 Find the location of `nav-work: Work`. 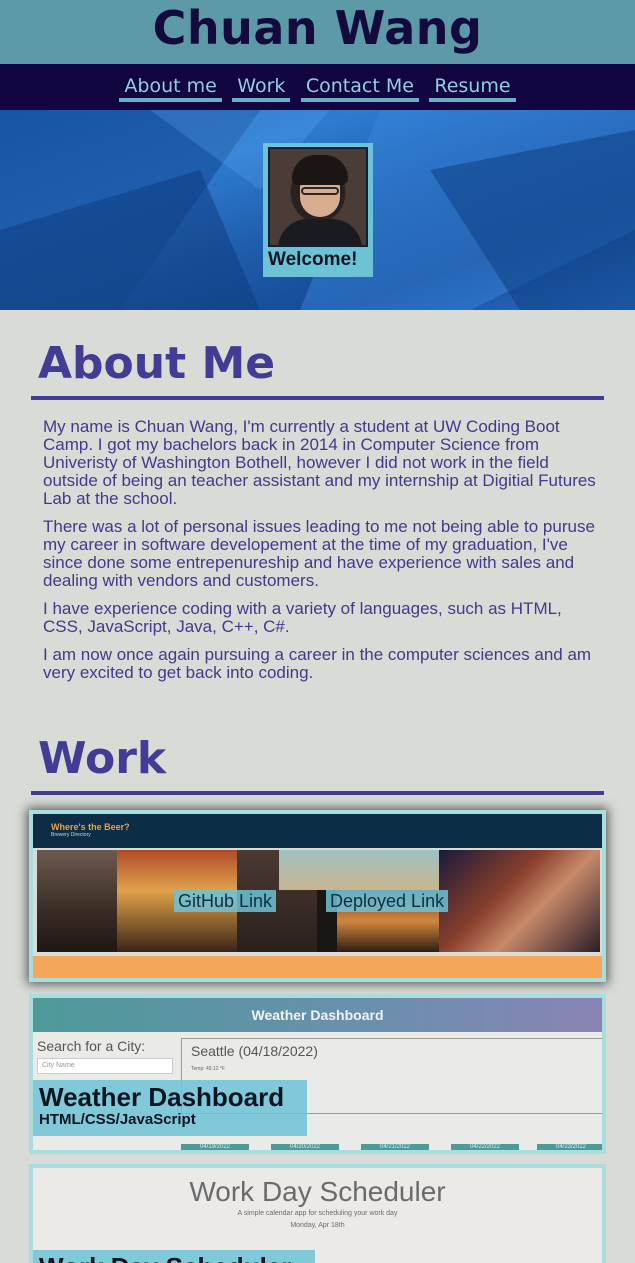

nav-work: Work is located at coordinates (261, 88).